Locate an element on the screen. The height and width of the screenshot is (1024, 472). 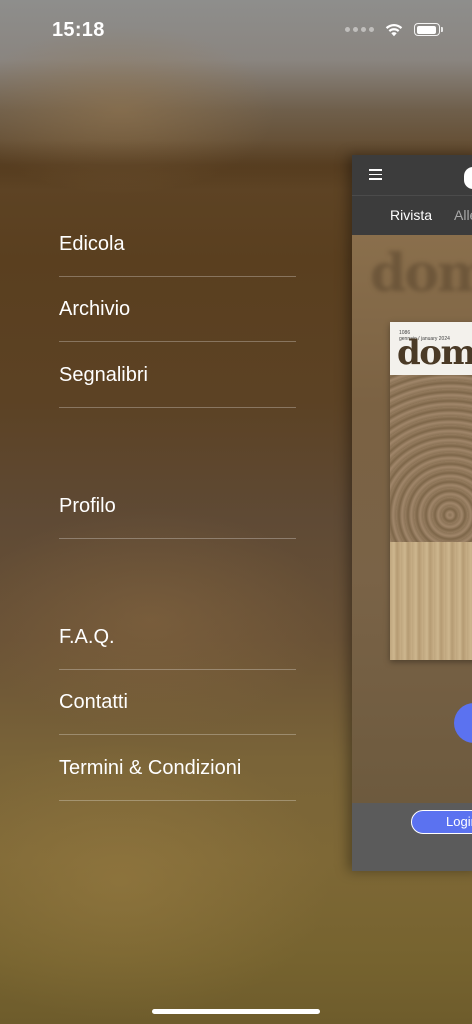
signal-icon is located at coordinates (359, 29).